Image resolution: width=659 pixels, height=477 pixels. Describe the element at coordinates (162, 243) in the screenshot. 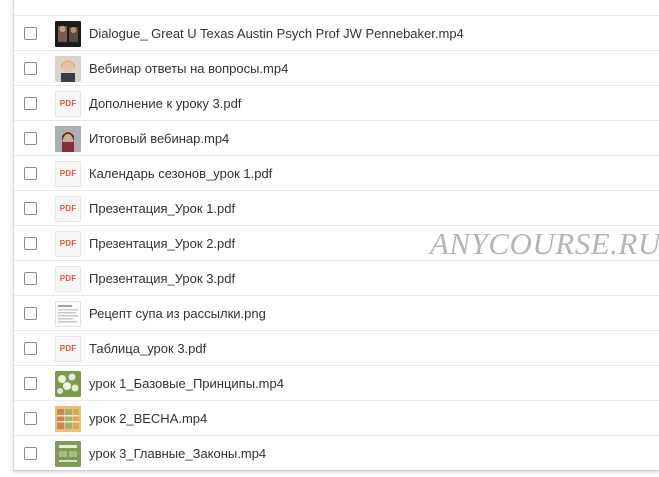

I see `file-name: Презентация_Урок 2.pdf` at that location.